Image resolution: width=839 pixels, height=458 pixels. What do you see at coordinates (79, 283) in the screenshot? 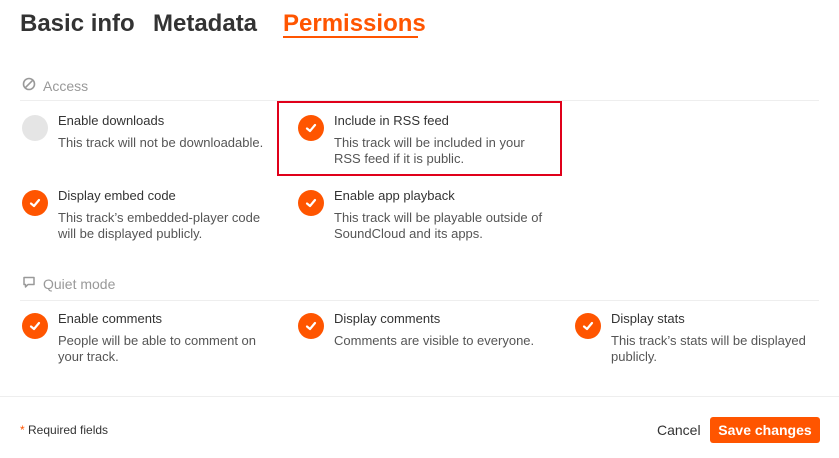
I see `section-quiet-title: Quiet mode` at bounding box center [79, 283].